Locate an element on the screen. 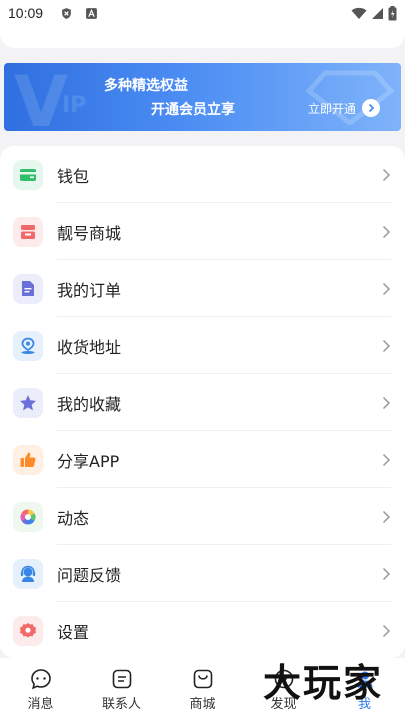 The height and width of the screenshot is (720, 405). tab-messages: 消息 is located at coordinates (40, 689).